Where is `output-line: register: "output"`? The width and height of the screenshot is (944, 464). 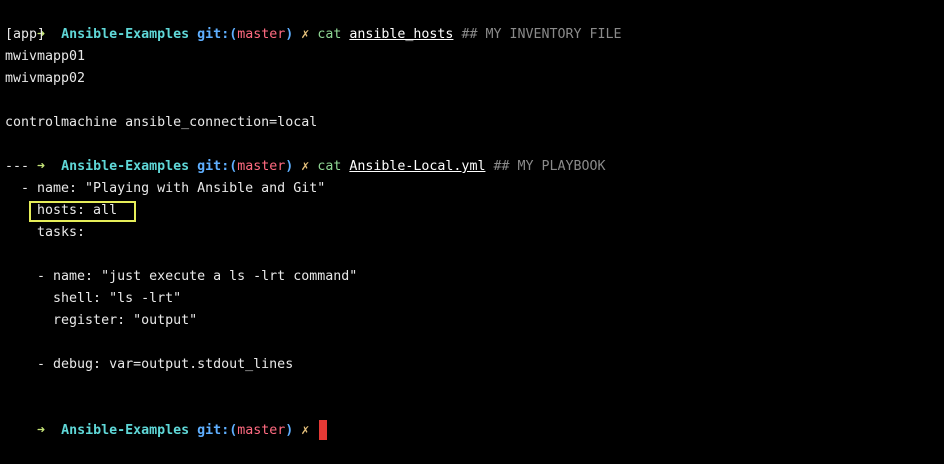
output-line: register: "output" is located at coordinates (101, 320).